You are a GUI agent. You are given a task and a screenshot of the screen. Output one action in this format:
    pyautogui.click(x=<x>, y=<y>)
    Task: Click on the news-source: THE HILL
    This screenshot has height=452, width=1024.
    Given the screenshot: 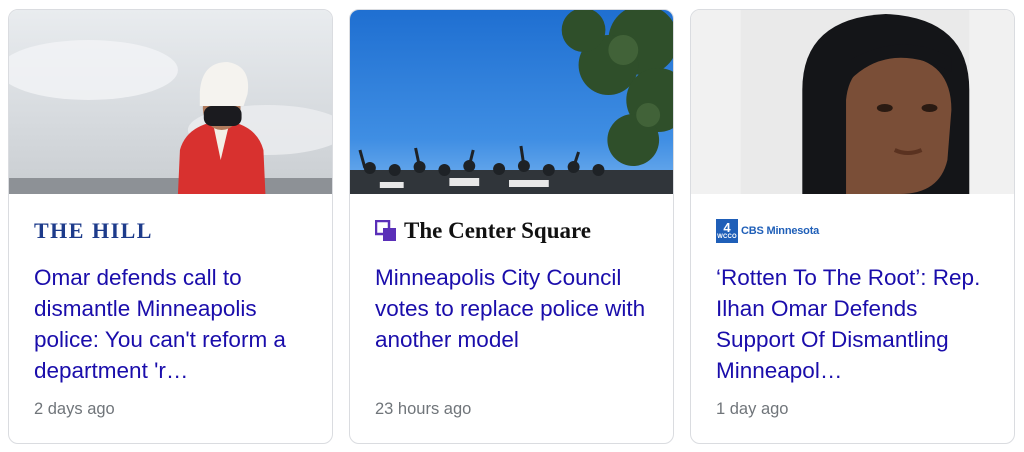 What is the action you would take?
    pyautogui.click(x=170, y=231)
    